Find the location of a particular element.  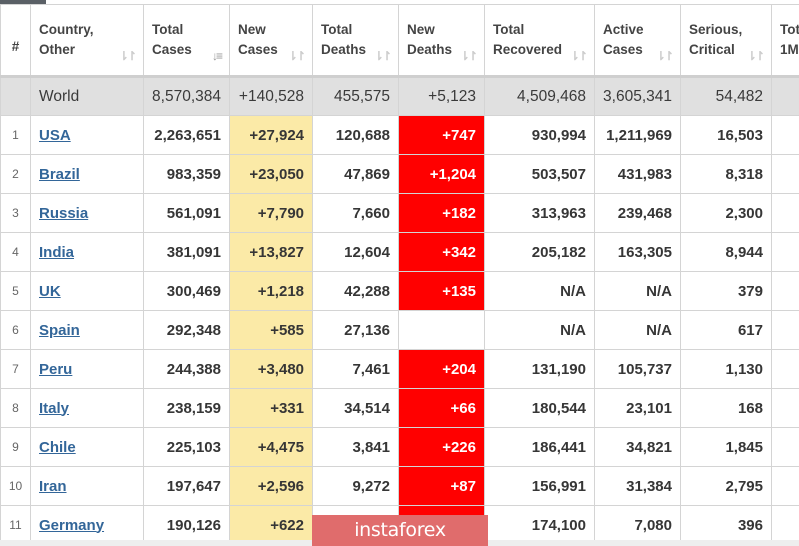

total-cases: 381,091 is located at coordinates (186, 252).